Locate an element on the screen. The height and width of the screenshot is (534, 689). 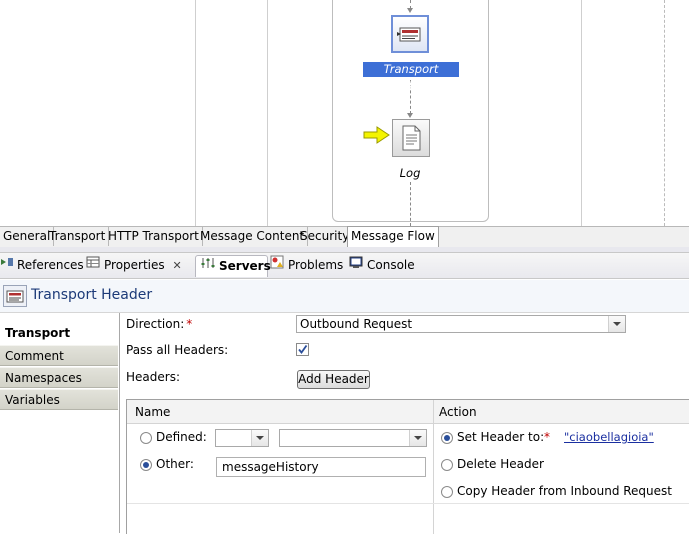
set-header-label: Set Header to: is located at coordinates (501, 437).